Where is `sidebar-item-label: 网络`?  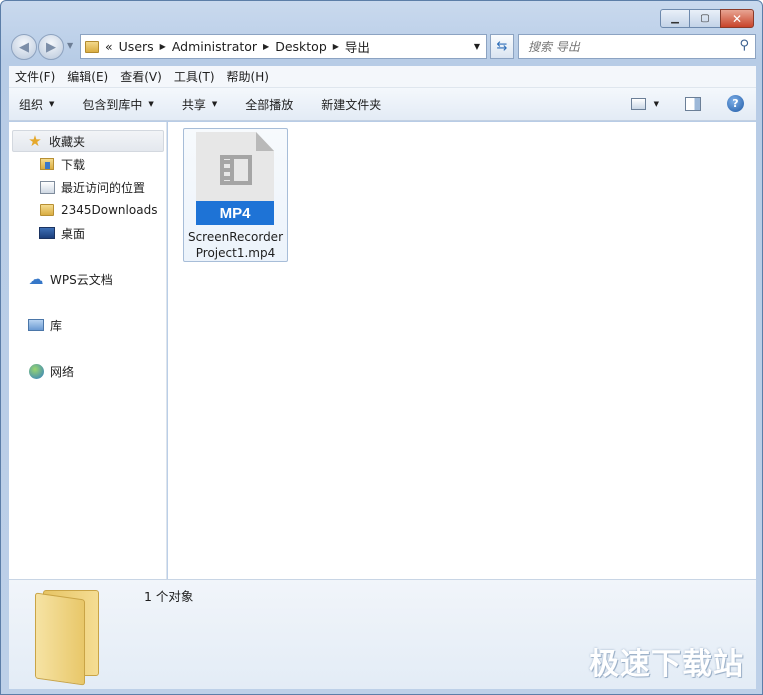 sidebar-item-label: 网络 is located at coordinates (62, 371).